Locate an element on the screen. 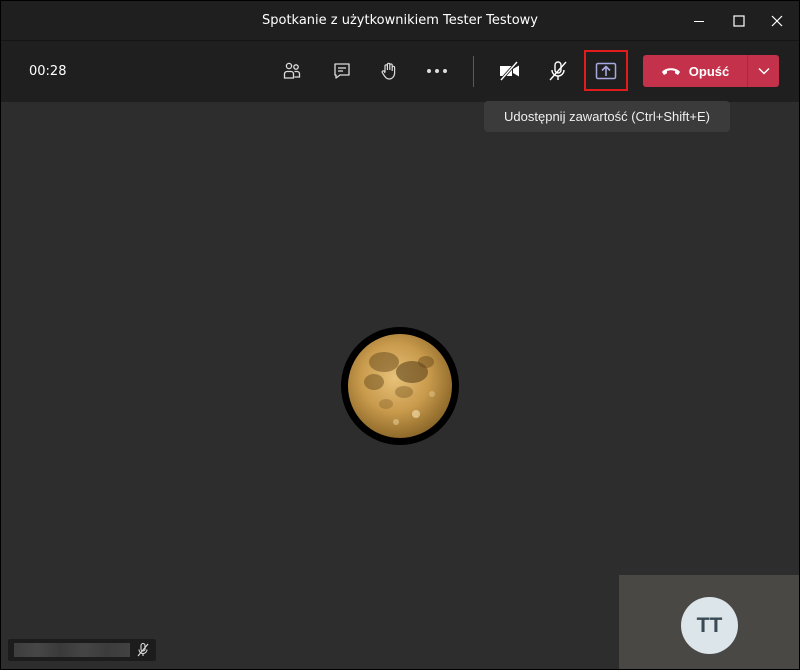  chat-button is located at coordinates (342, 71).